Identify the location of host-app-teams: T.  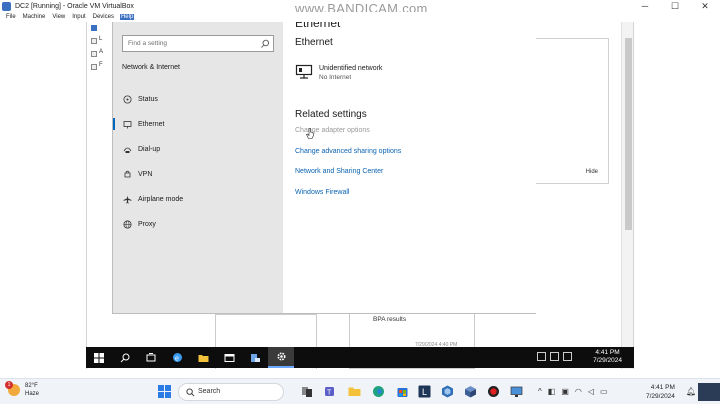
(330, 391).